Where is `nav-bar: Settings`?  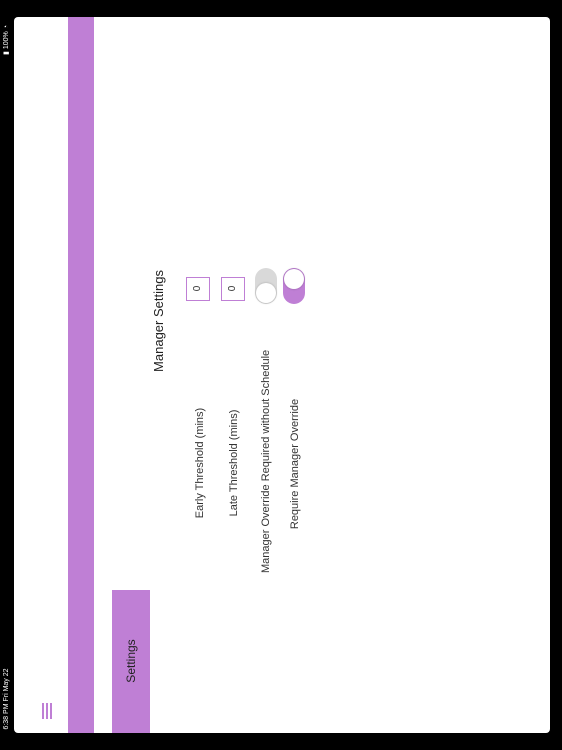
nav-bar: Settings is located at coordinates (105, 375).